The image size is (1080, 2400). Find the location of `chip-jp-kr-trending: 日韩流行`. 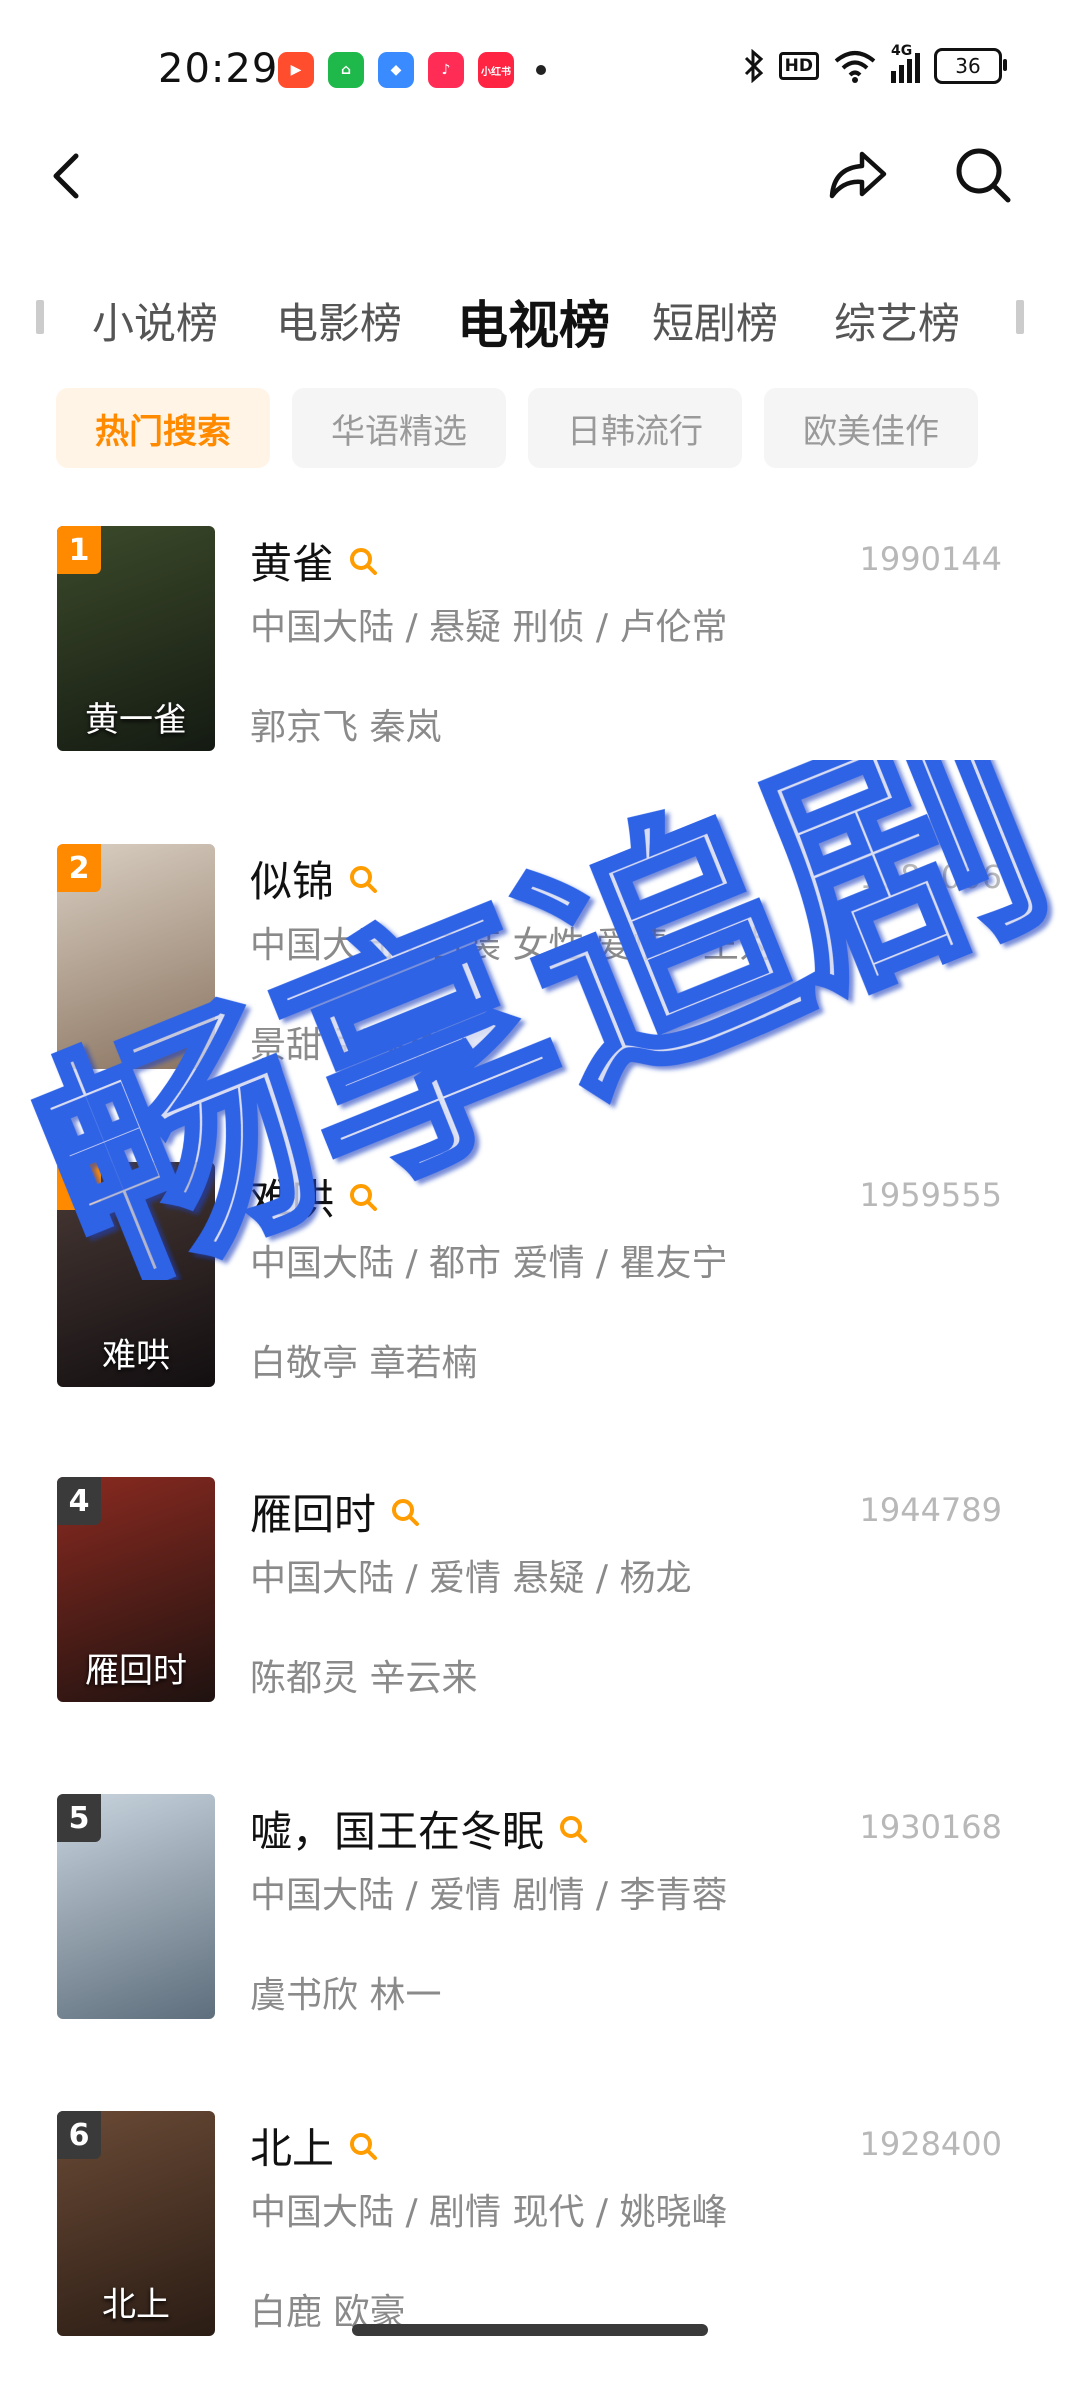

chip-jp-kr-trending: 日韩流行 is located at coordinates (635, 428).